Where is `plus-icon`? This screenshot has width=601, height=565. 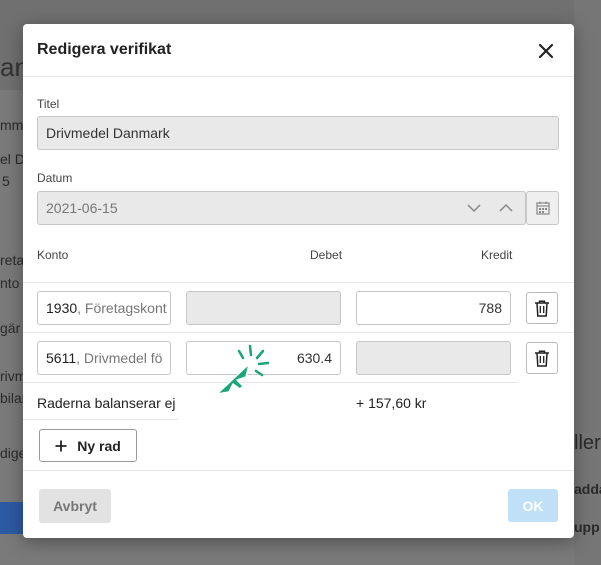
plus-icon is located at coordinates (61, 445).